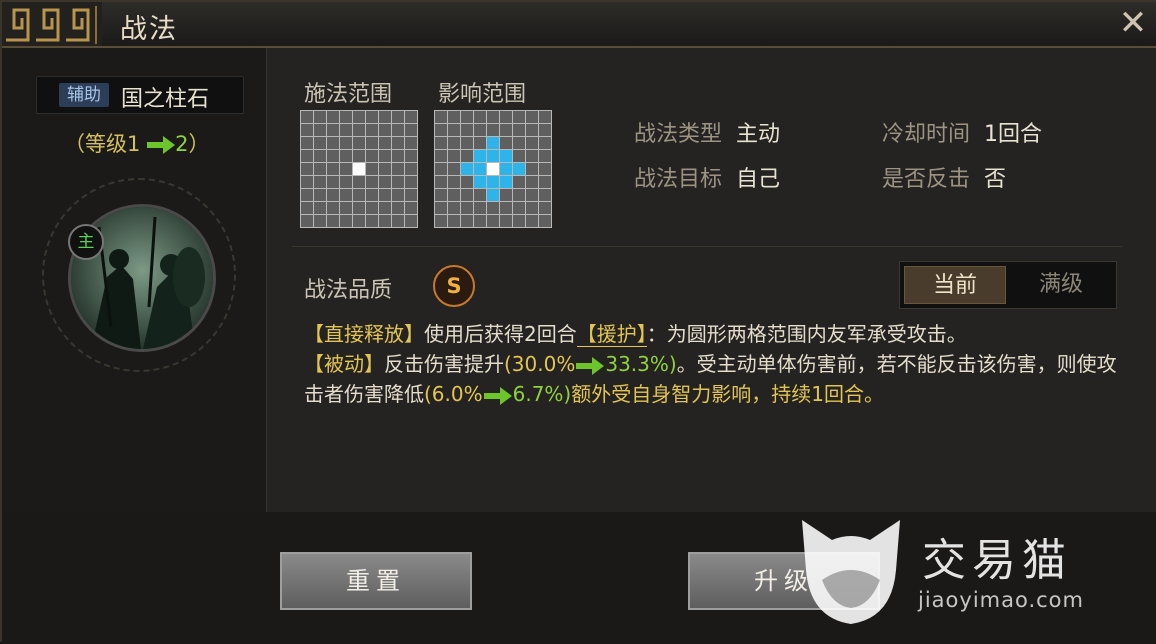  What do you see at coordinates (1133, 23) in the screenshot?
I see `close-icon: ✕` at bounding box center [1133, 23].